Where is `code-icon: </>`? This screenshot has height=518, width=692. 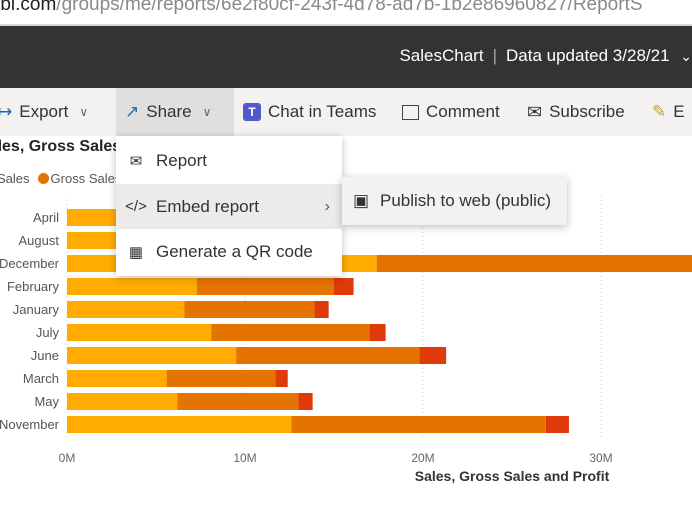 code-icon: </> is located at coordinates (136, 206).